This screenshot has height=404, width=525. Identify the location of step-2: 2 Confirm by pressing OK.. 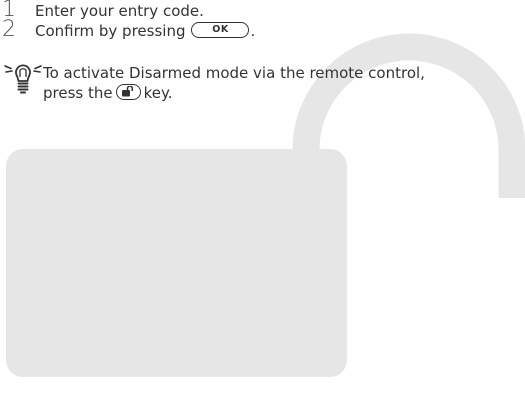
(128, 29).